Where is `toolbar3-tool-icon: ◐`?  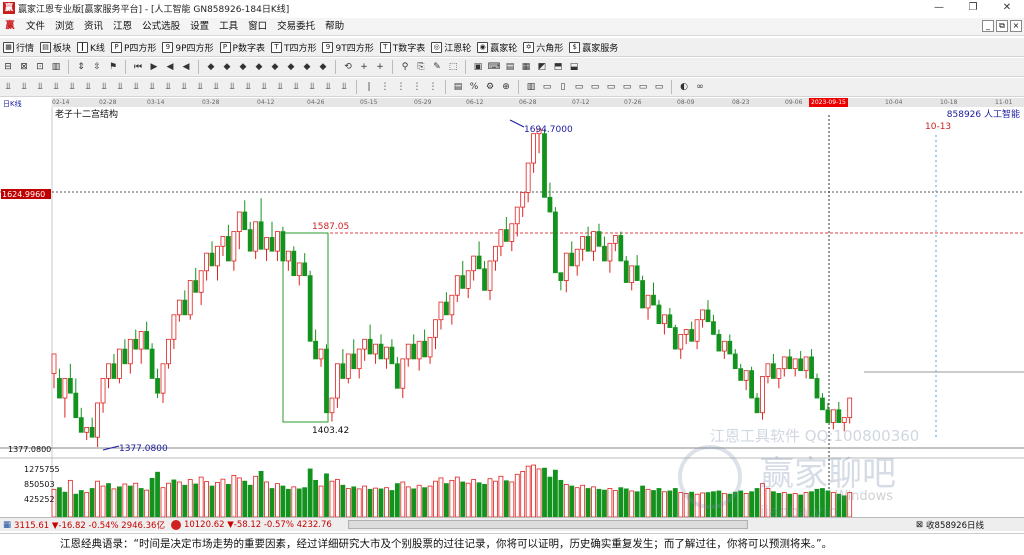
toolbar3-tool-icon: ◐ is located at coordinates (684, 87).